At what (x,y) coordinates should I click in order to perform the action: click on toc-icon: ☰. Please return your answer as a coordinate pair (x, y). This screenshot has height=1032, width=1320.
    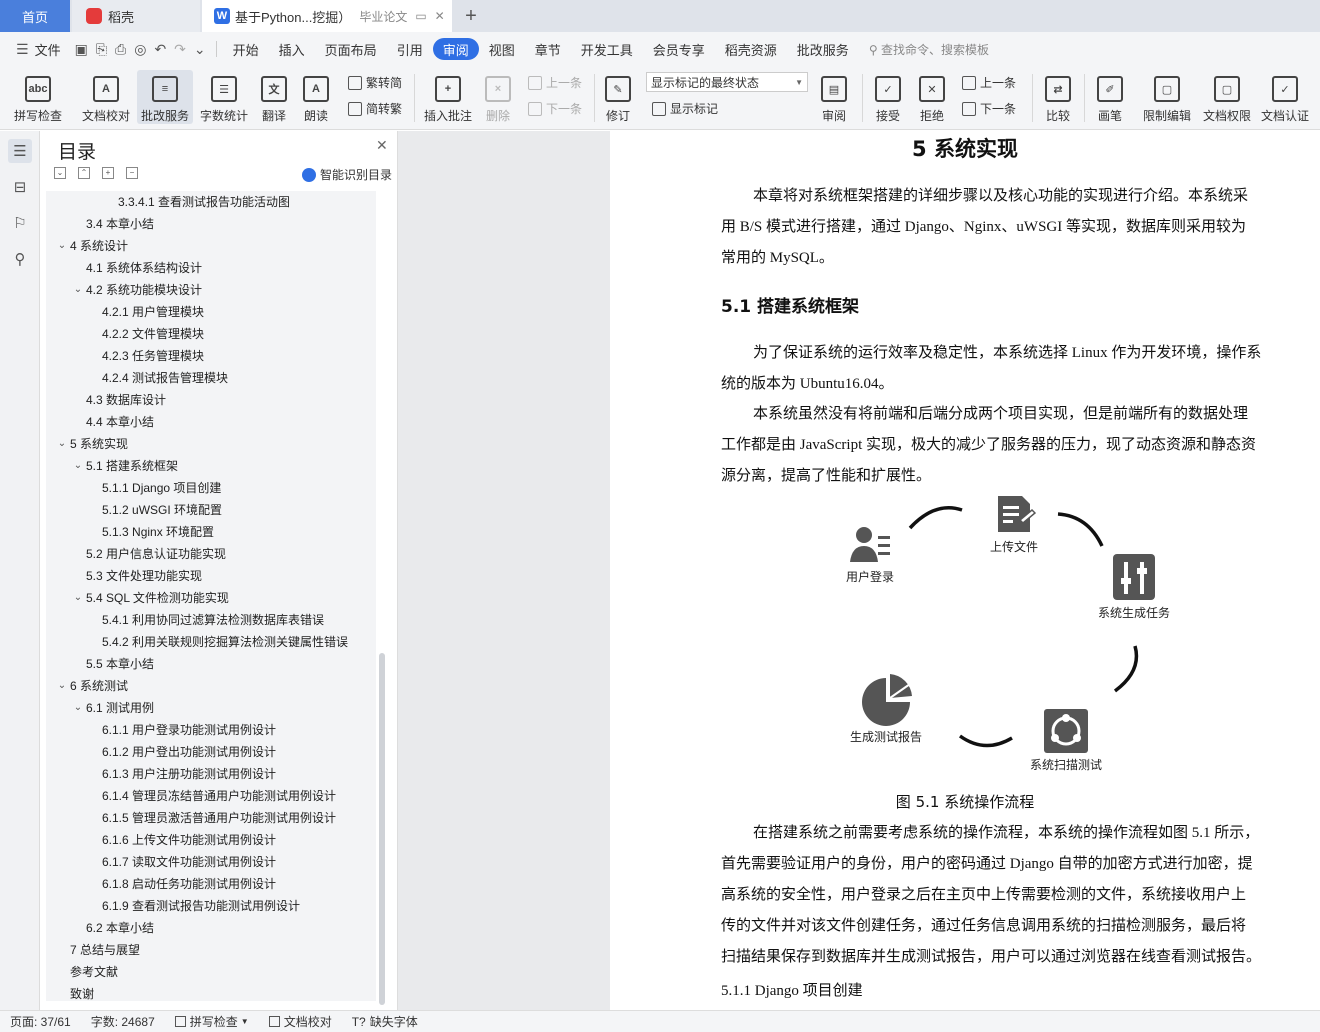
    Looking at the image, I should click on (20, 151).